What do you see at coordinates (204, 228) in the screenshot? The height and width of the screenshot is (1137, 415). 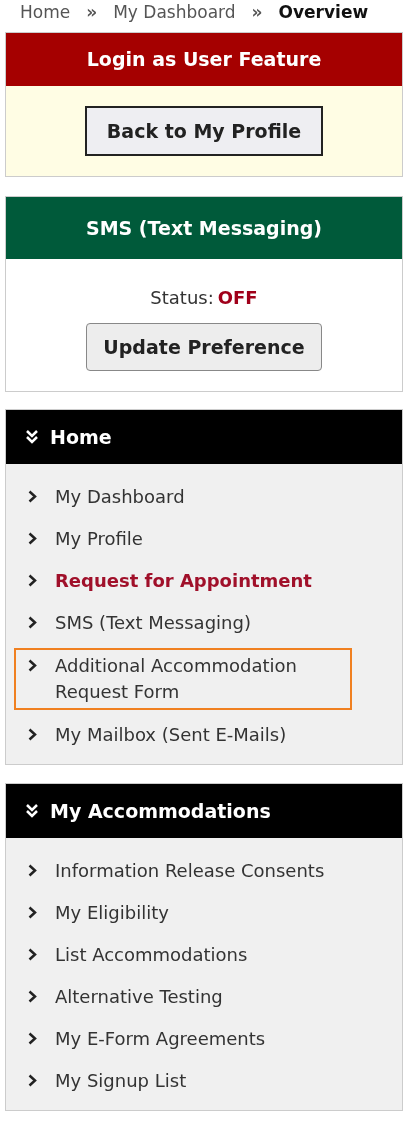 I see `panel-header: SMS (Text Messaging)` at bounding box center [204, 228].